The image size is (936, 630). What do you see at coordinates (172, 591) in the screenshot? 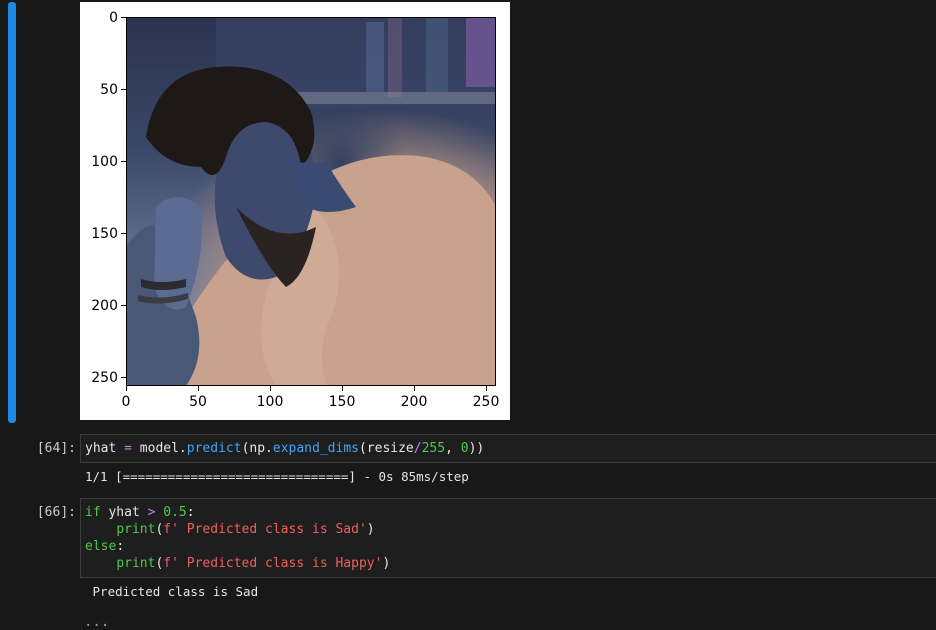
I see `cell-output-66: Predicted class is Sad` at bounding box center [172, 591].